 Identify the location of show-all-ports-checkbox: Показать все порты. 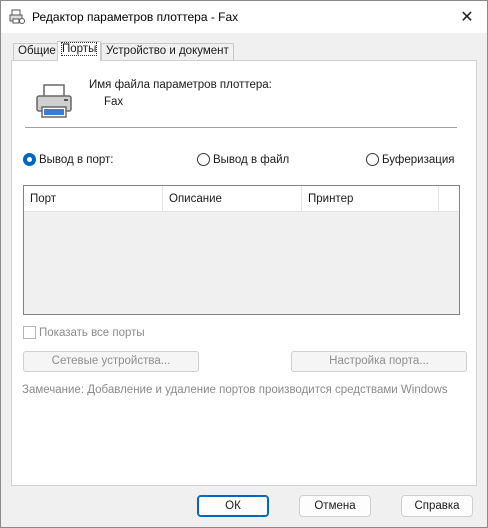
(84, 332).